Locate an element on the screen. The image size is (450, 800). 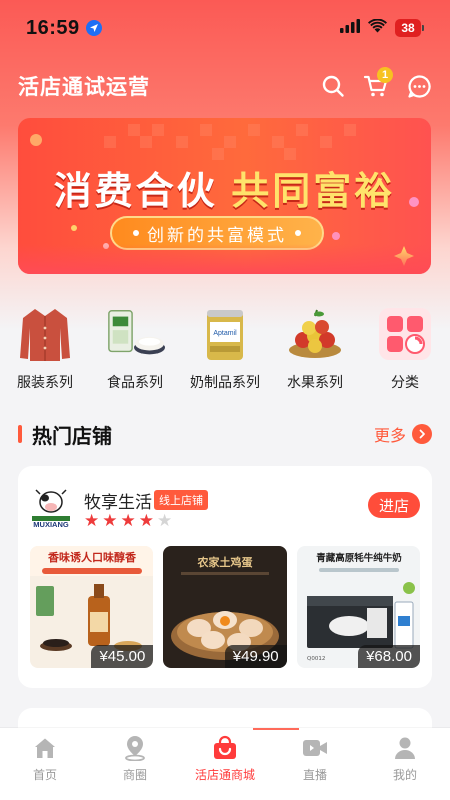
category-grid-icon is located at coordinates (405, 334).